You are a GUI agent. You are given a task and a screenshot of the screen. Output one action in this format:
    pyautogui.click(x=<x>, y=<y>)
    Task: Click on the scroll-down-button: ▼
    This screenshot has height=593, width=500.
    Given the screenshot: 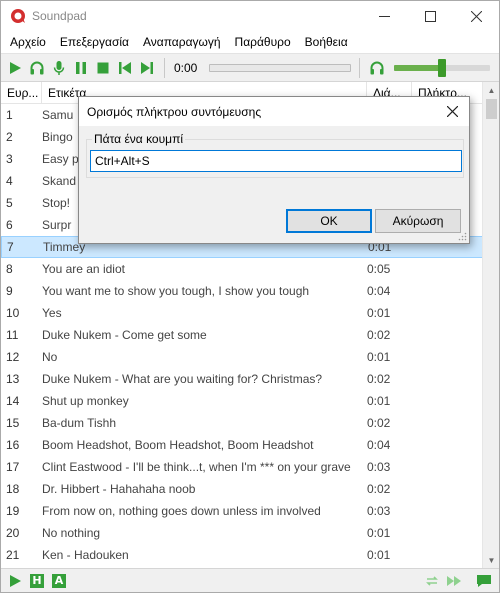 What is the action you would take?
    pyautogui.click(x=491, y=560)
    